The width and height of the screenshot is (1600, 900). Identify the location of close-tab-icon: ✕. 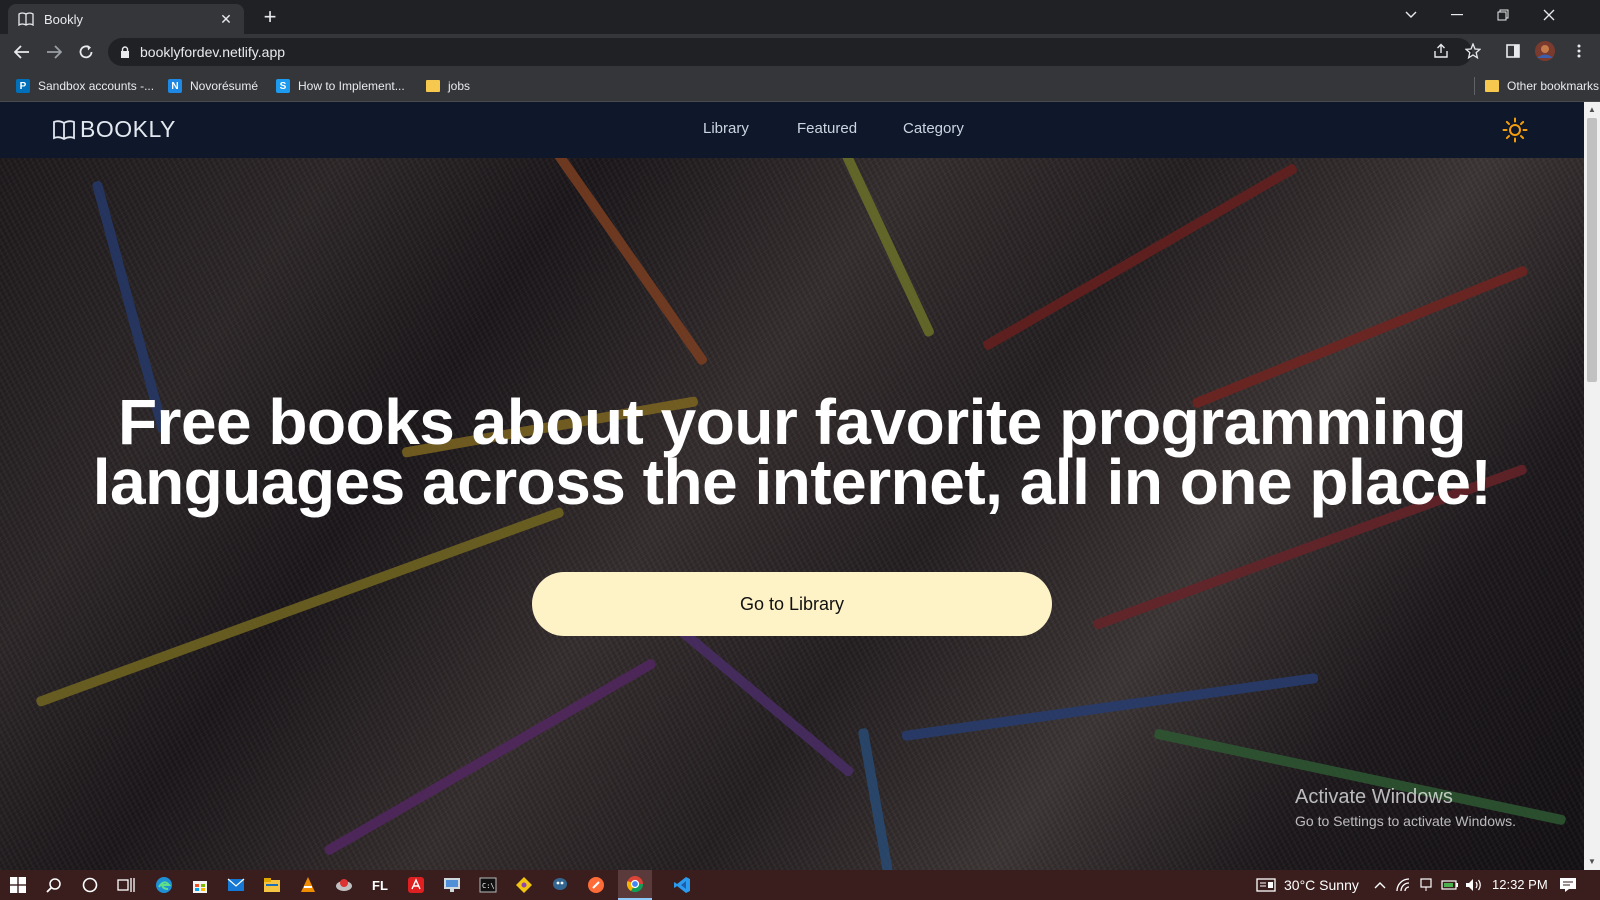
(226, 19).